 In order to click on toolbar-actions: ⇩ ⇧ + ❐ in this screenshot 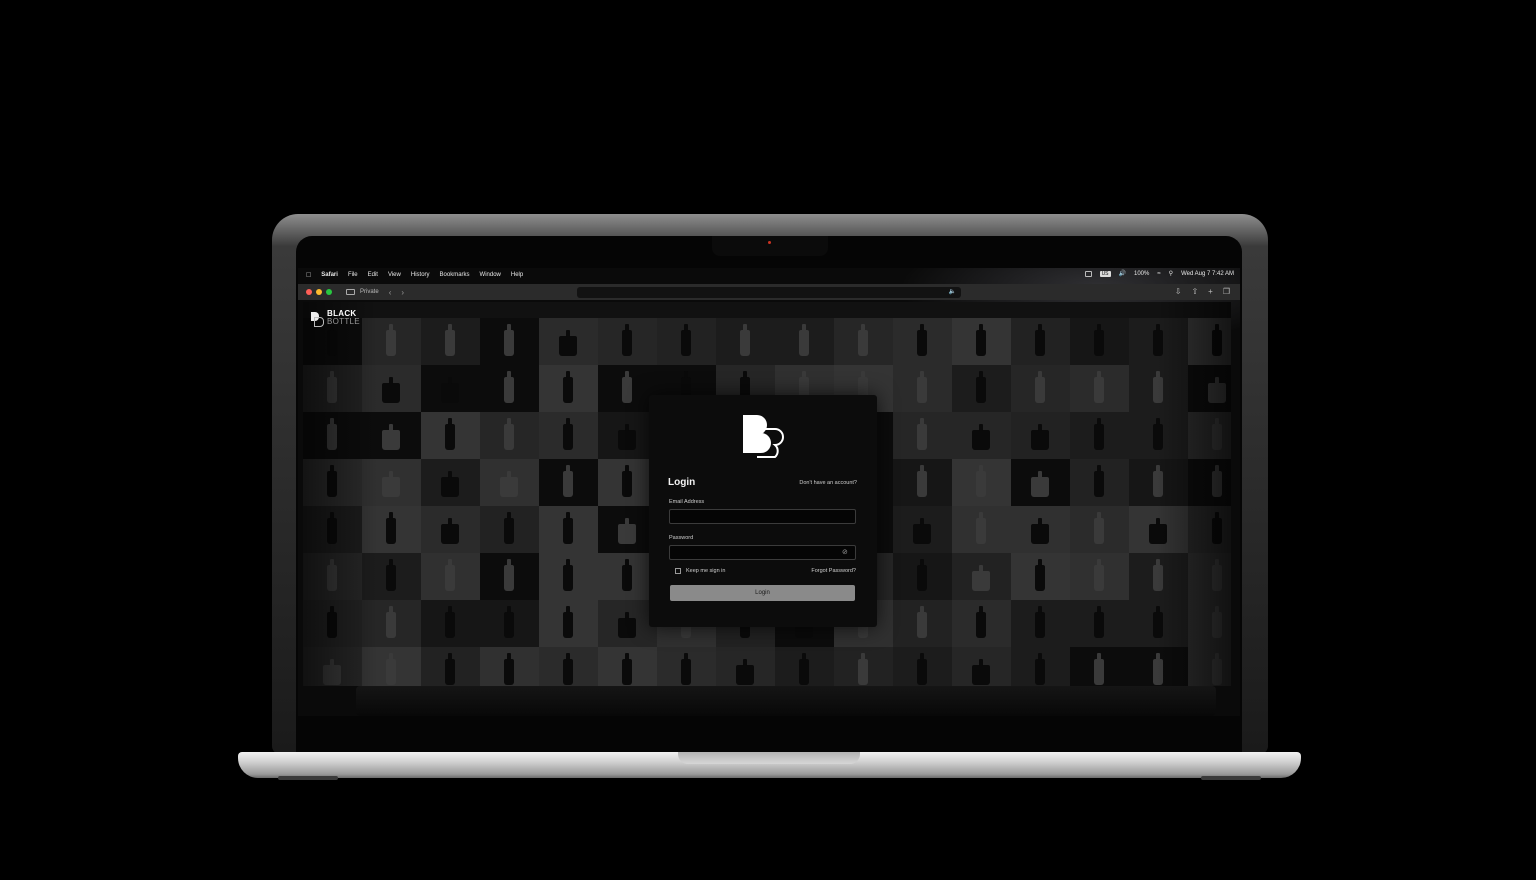, I will do `click(1202, 291)`.